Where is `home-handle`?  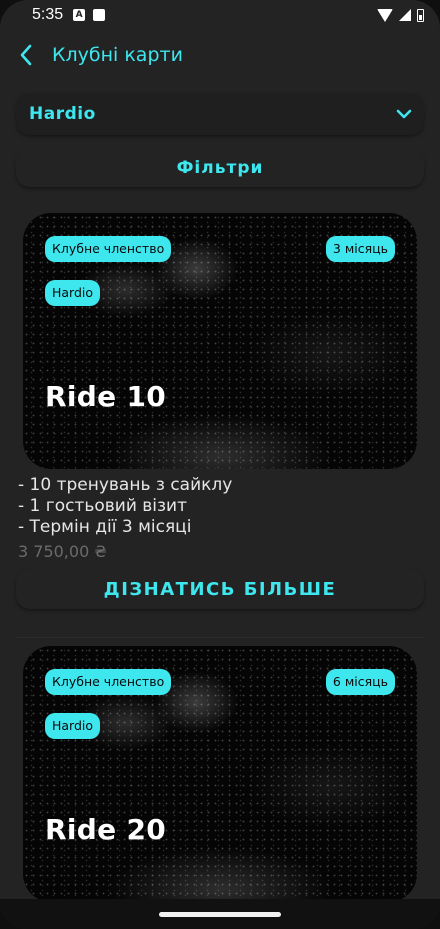
home-handle is located at coordinates (220, 914).